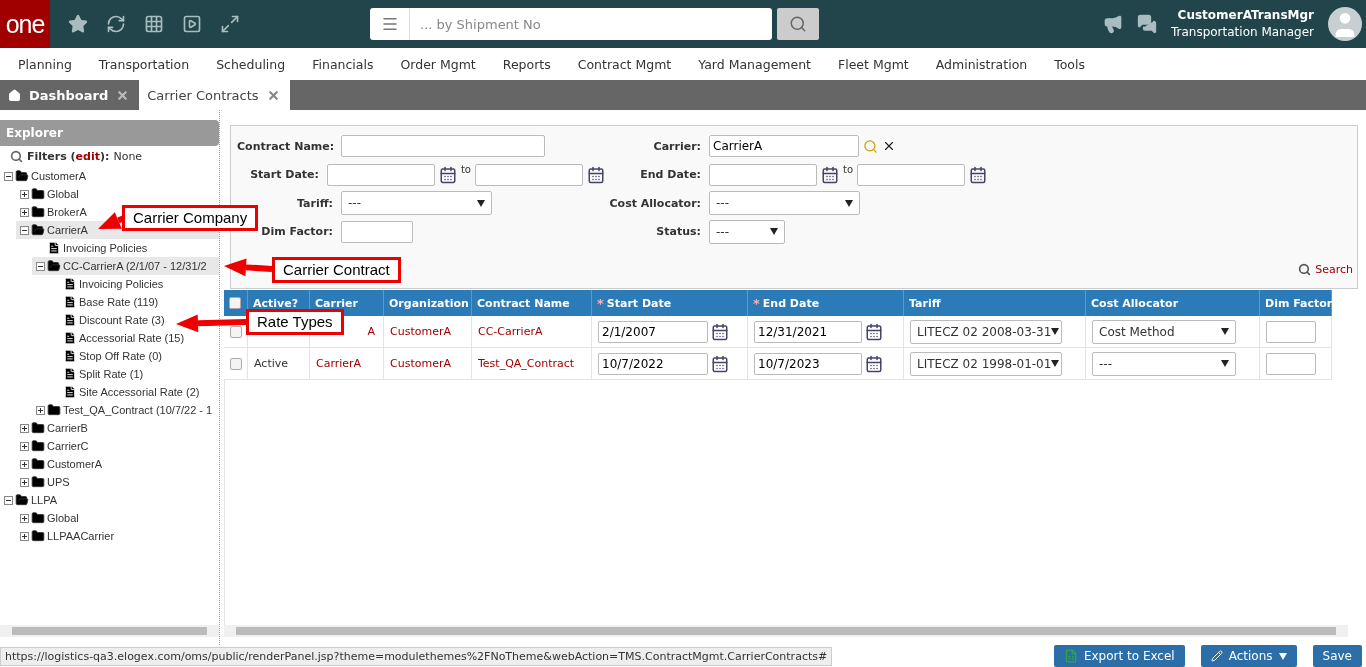 The width and height of the screenshot is (1366, 667). Describe the element at coordinates (78, 24) in the screenshot. I see `star-icon` at that location.